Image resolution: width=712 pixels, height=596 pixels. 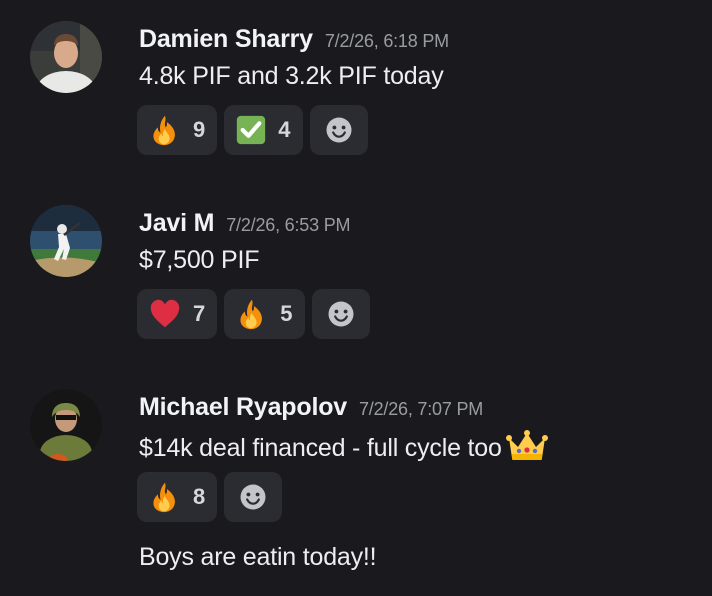 What do you see at coordinates (286, 313) in the screenshot?
I see `reaction-count: 5` at bounding box center [286, 313].